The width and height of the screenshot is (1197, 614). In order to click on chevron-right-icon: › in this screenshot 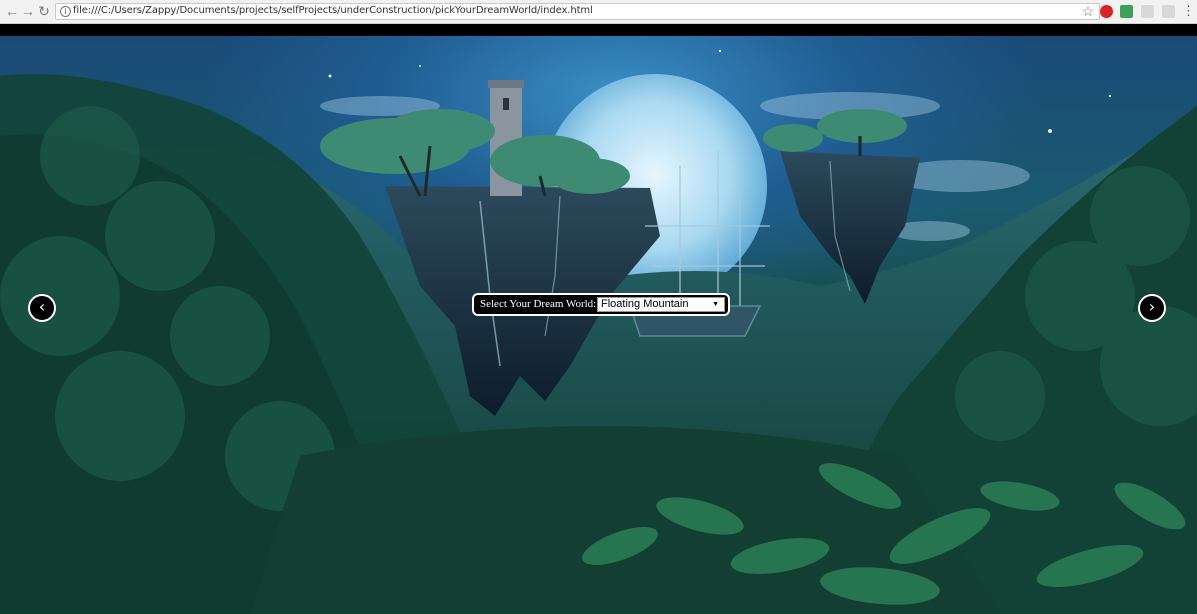, I will do `click(1152, 306)`.